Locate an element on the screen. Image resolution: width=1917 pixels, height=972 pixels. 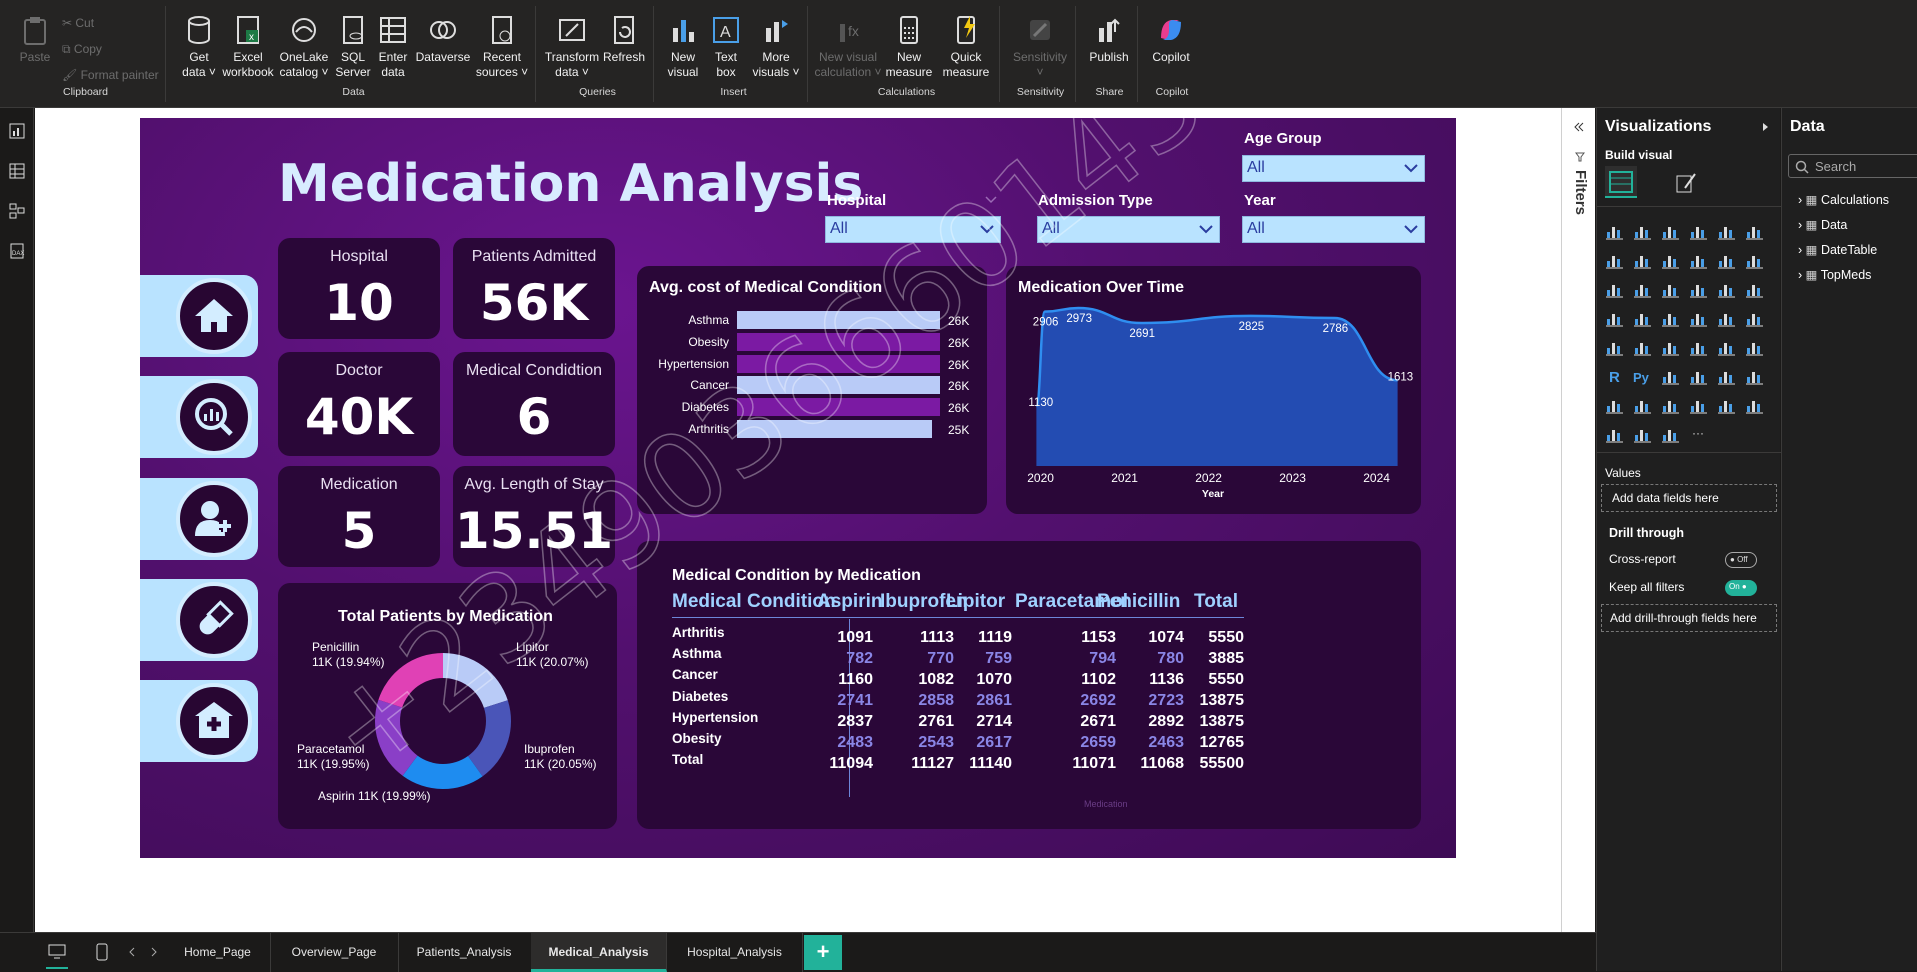
table-column-header: Total is located at coordinates (1216, 602).